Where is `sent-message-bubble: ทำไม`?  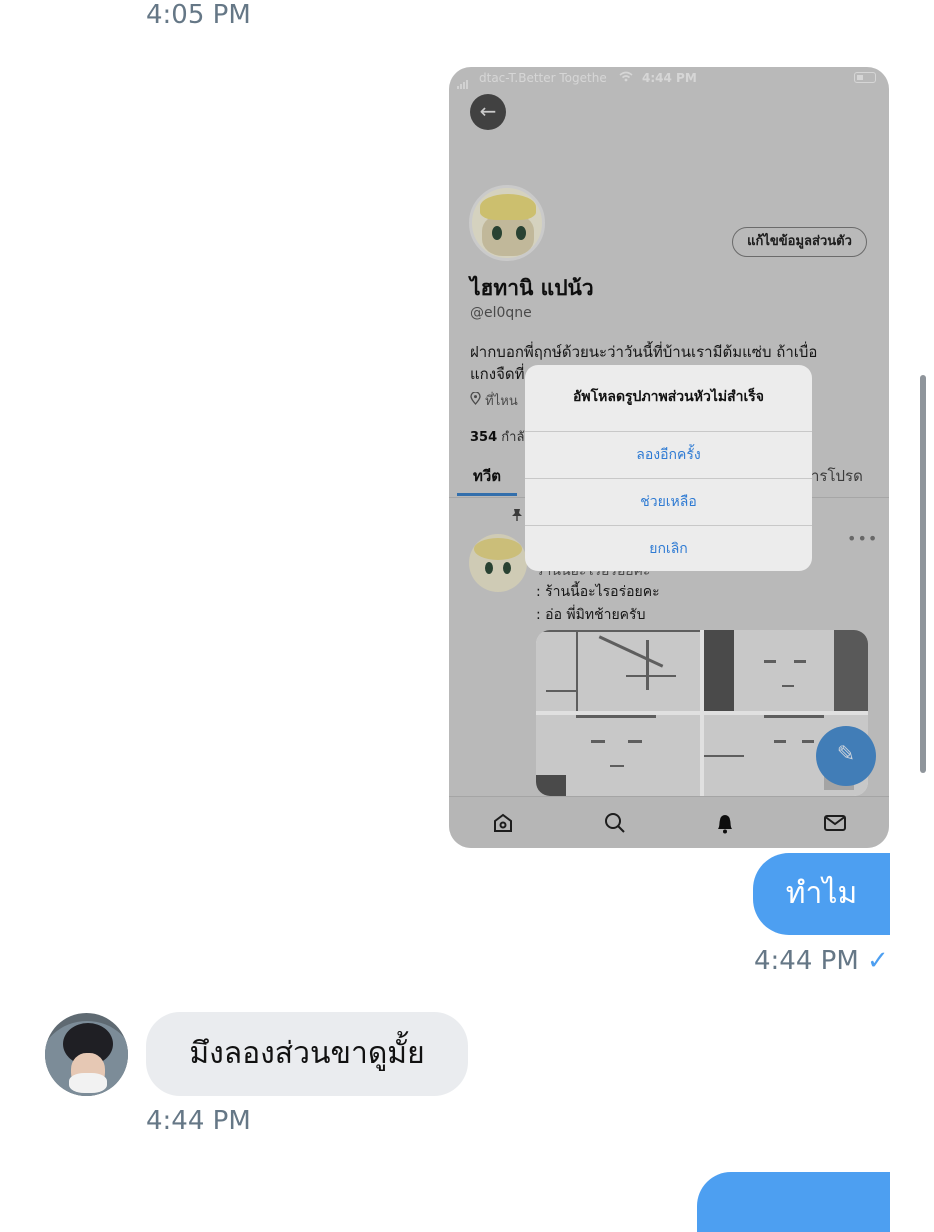
sent-message-bubble: ทำไม is located at coordinates (821, 894).